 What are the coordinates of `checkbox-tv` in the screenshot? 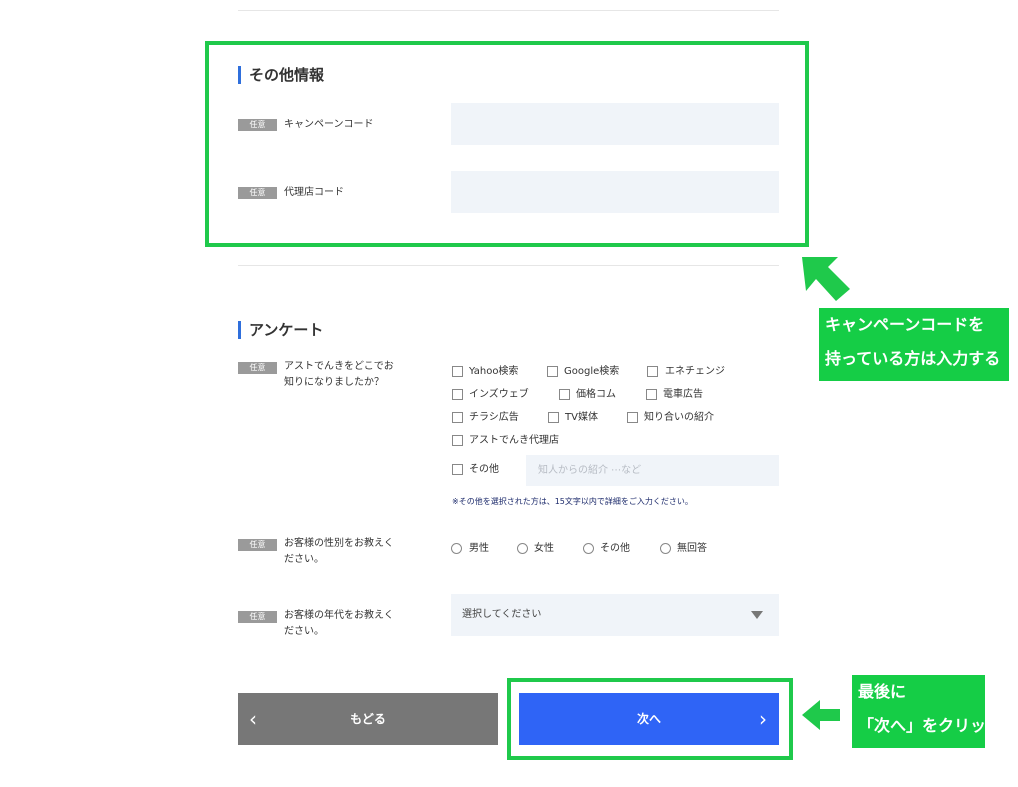 It's located at (553, 417).